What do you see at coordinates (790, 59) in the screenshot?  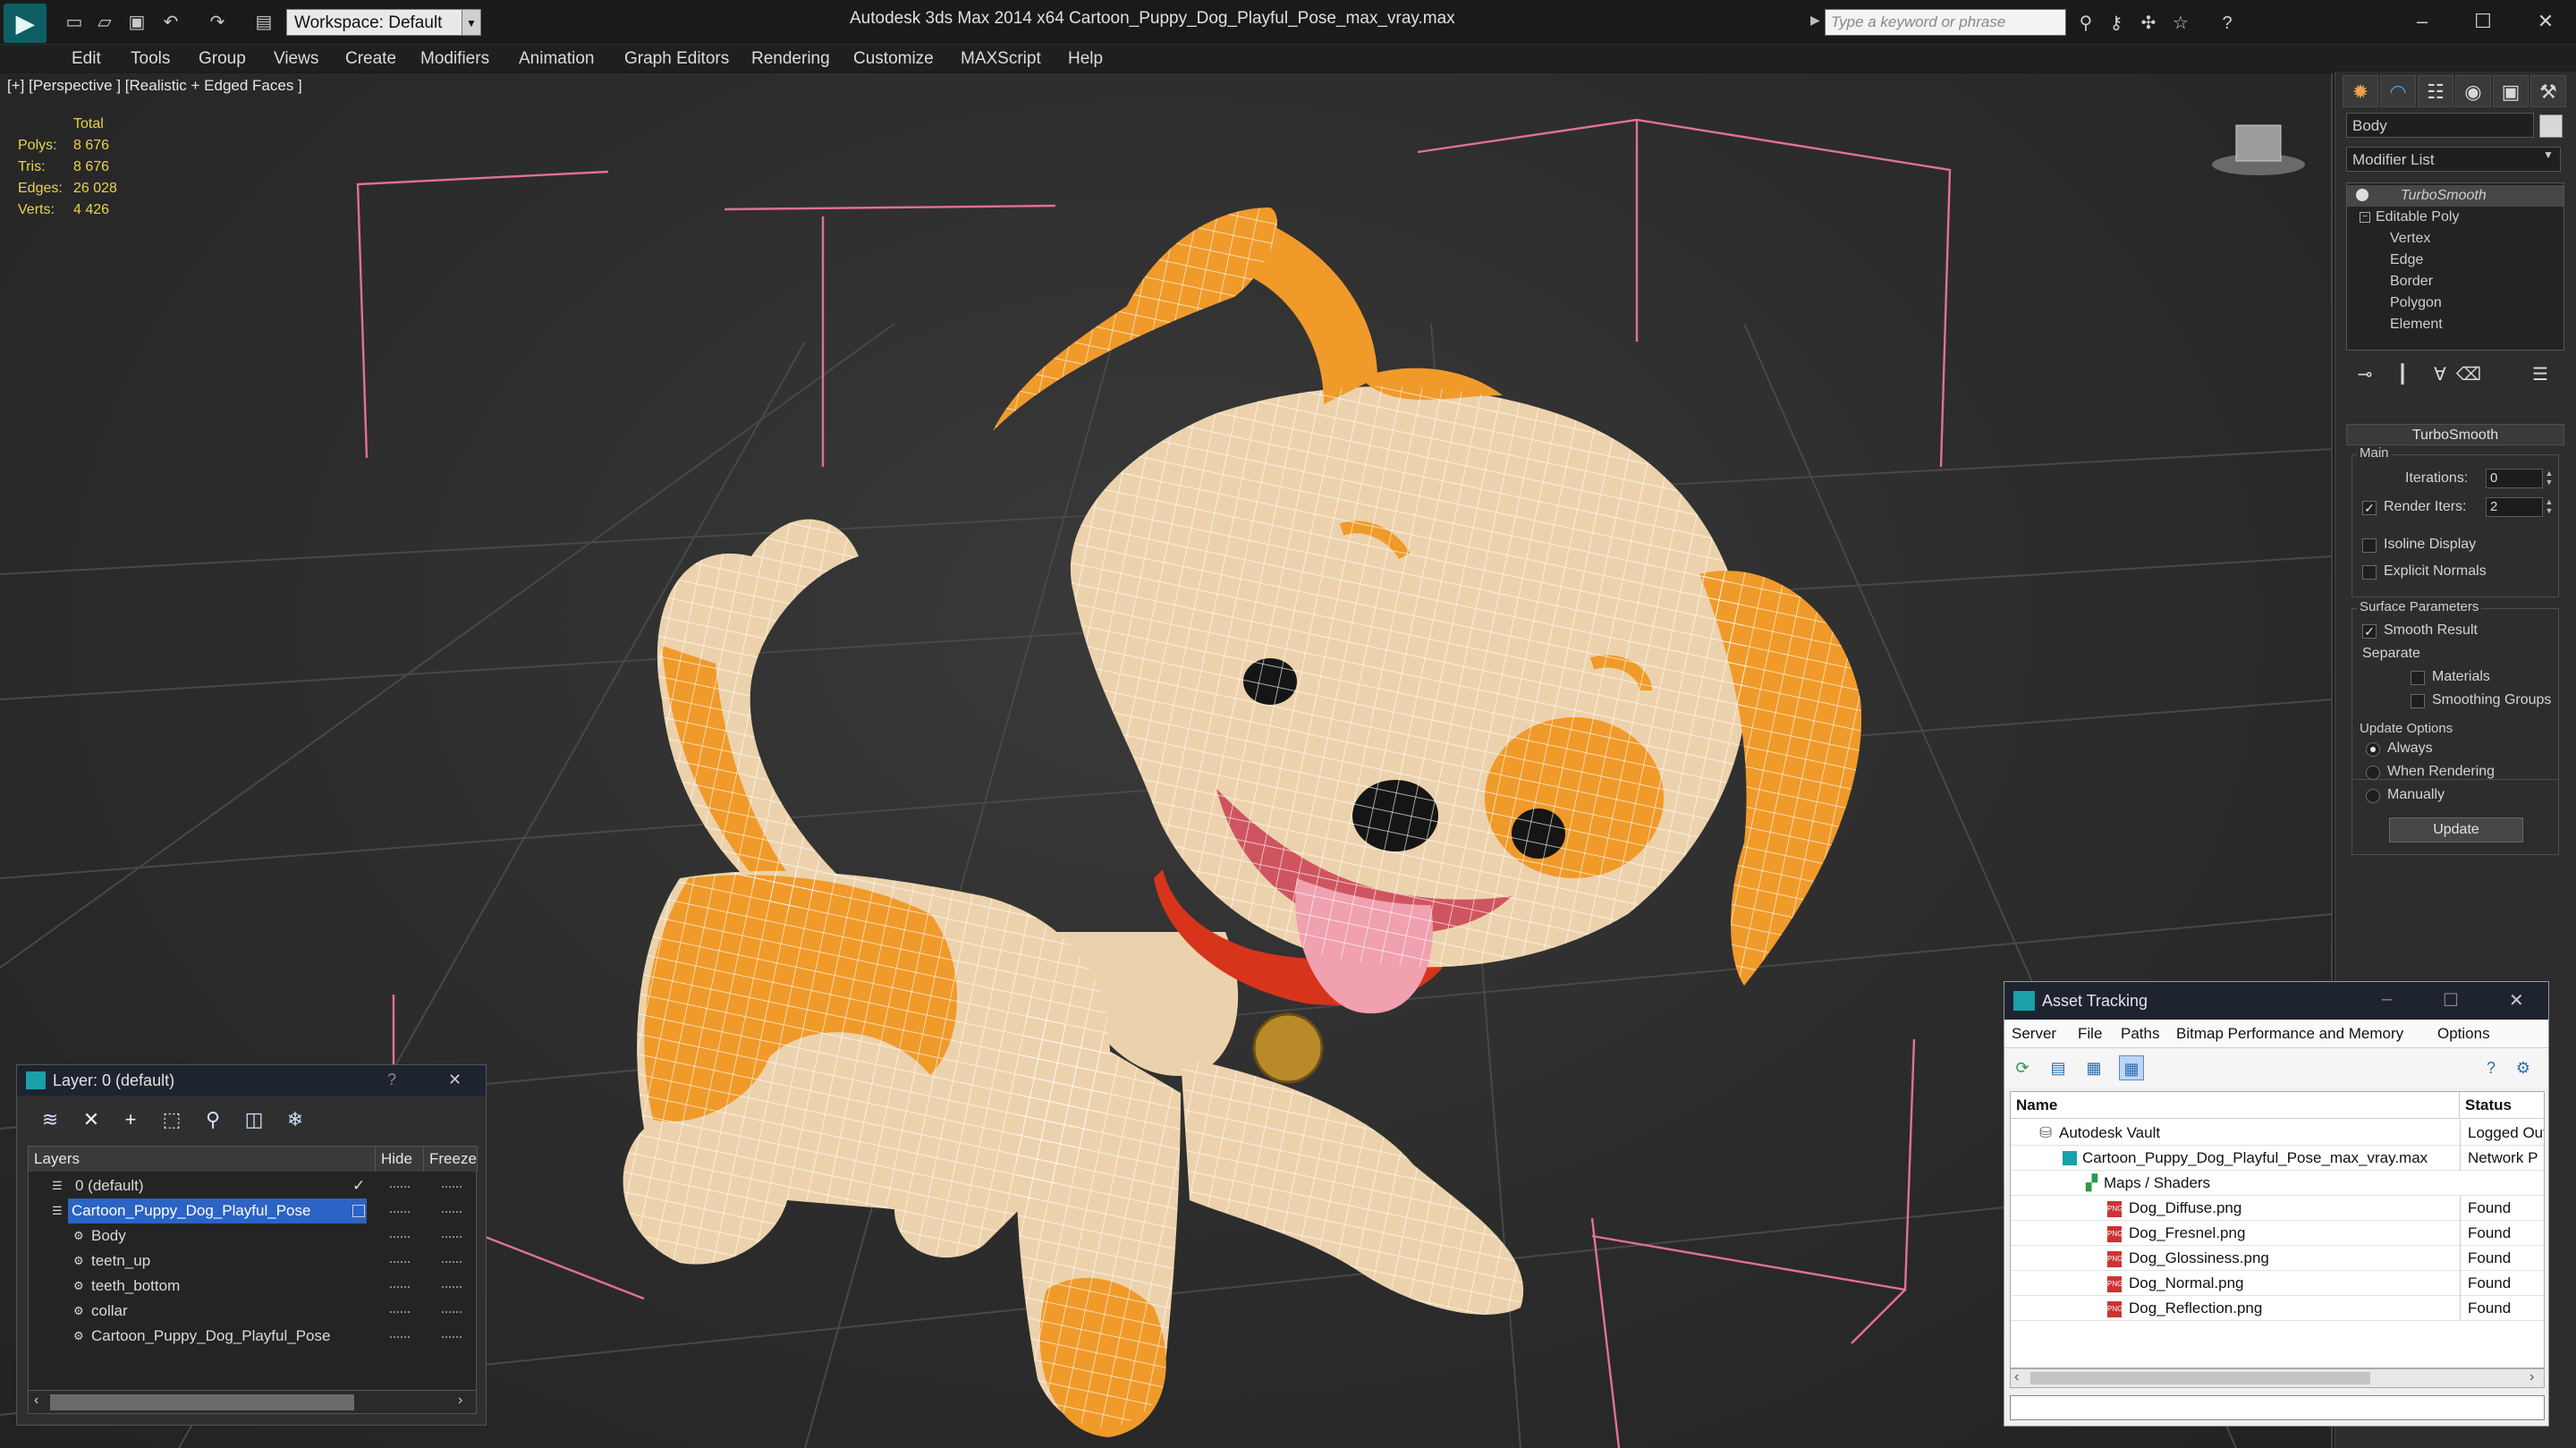 I see `menu-rendering: Rendering` at bounding box center [790, 59].